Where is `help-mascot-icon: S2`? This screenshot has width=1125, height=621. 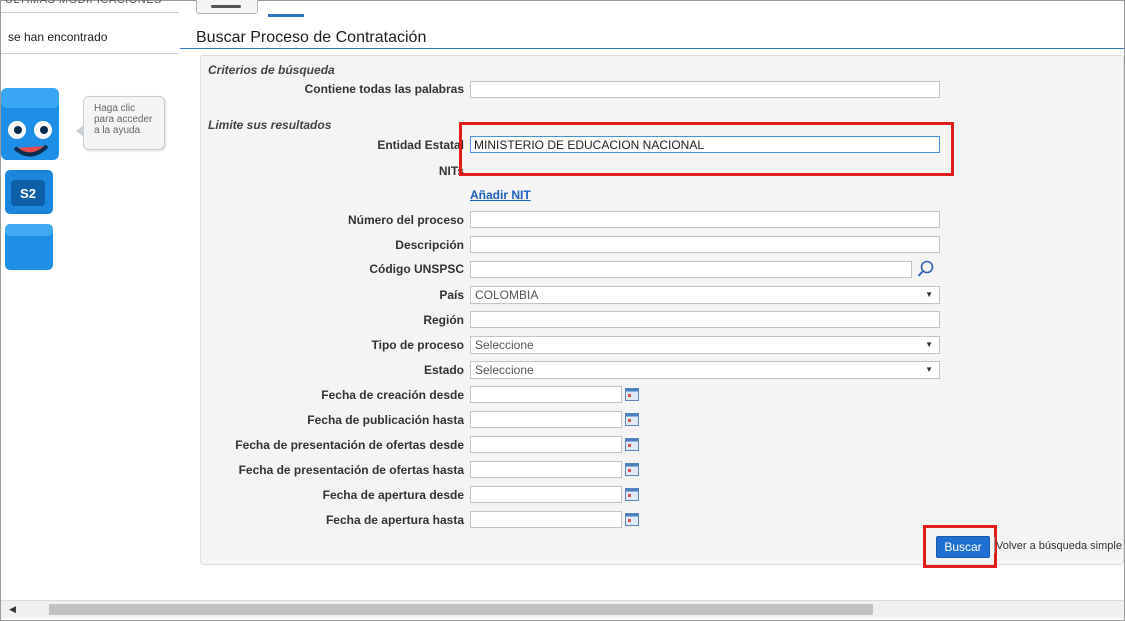
help-mascot-icon: S2 is located at coordinates (36, 180).